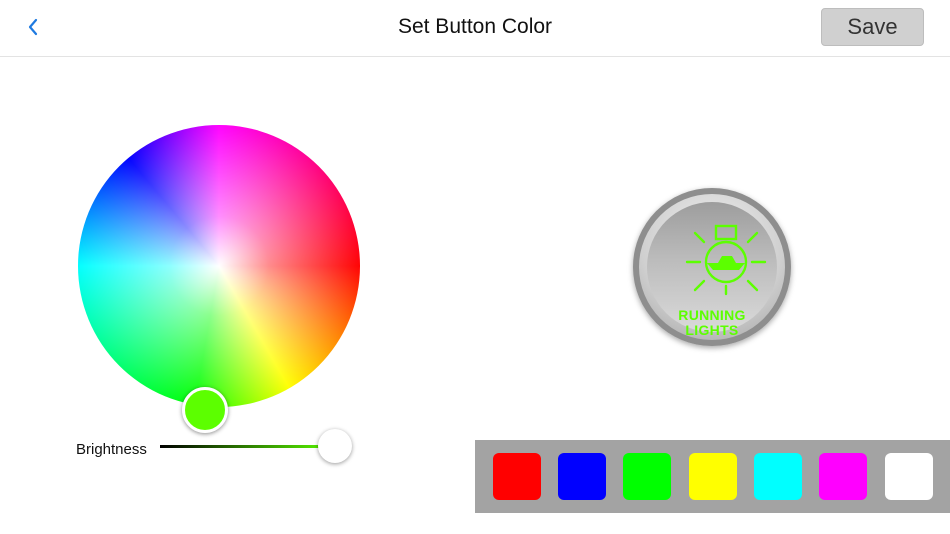 This screenshot has height=534, width=950. What do you see at coordinates (843, 476) in the screenshot?
I see `swatch-magenta` at bounding box center [843, 476].